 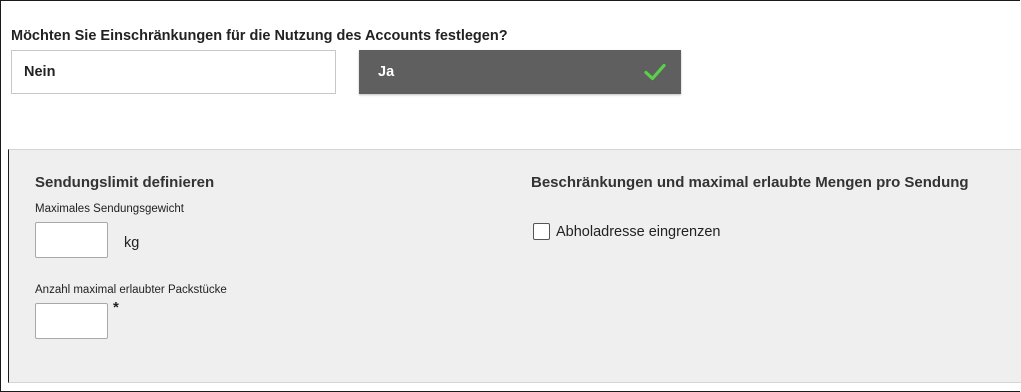 I want to click on pickup-address-checkbox-row: Abholadresse eingrenzen, so click(x=626, y=231).